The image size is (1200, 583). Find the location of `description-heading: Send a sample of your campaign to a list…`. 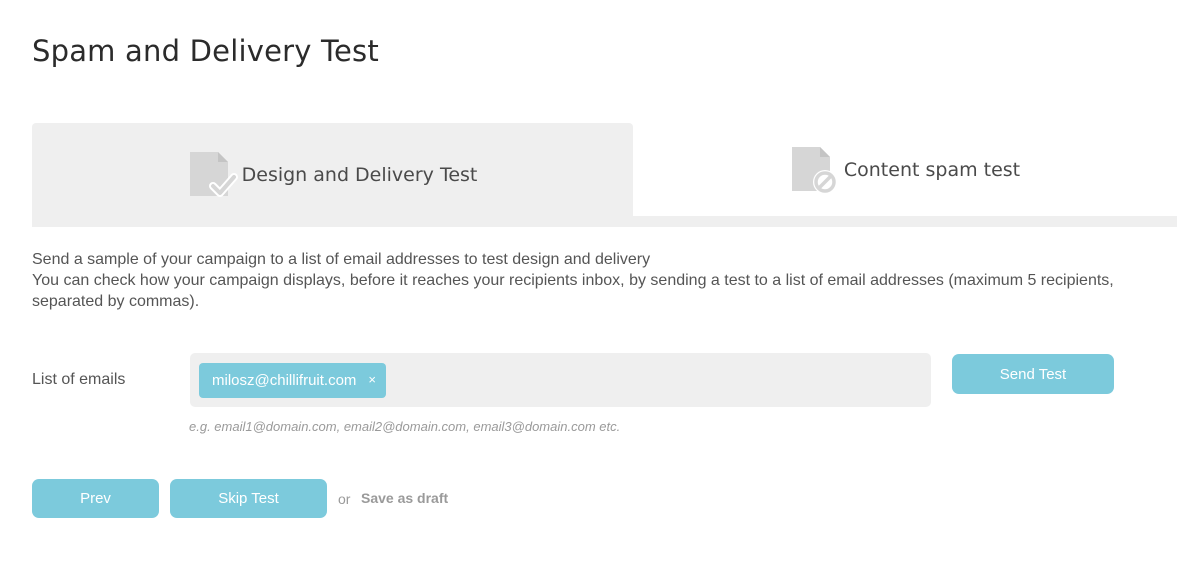

description-heading: Send a sample of your campaign to a list… is located at coordinates (341, 259).